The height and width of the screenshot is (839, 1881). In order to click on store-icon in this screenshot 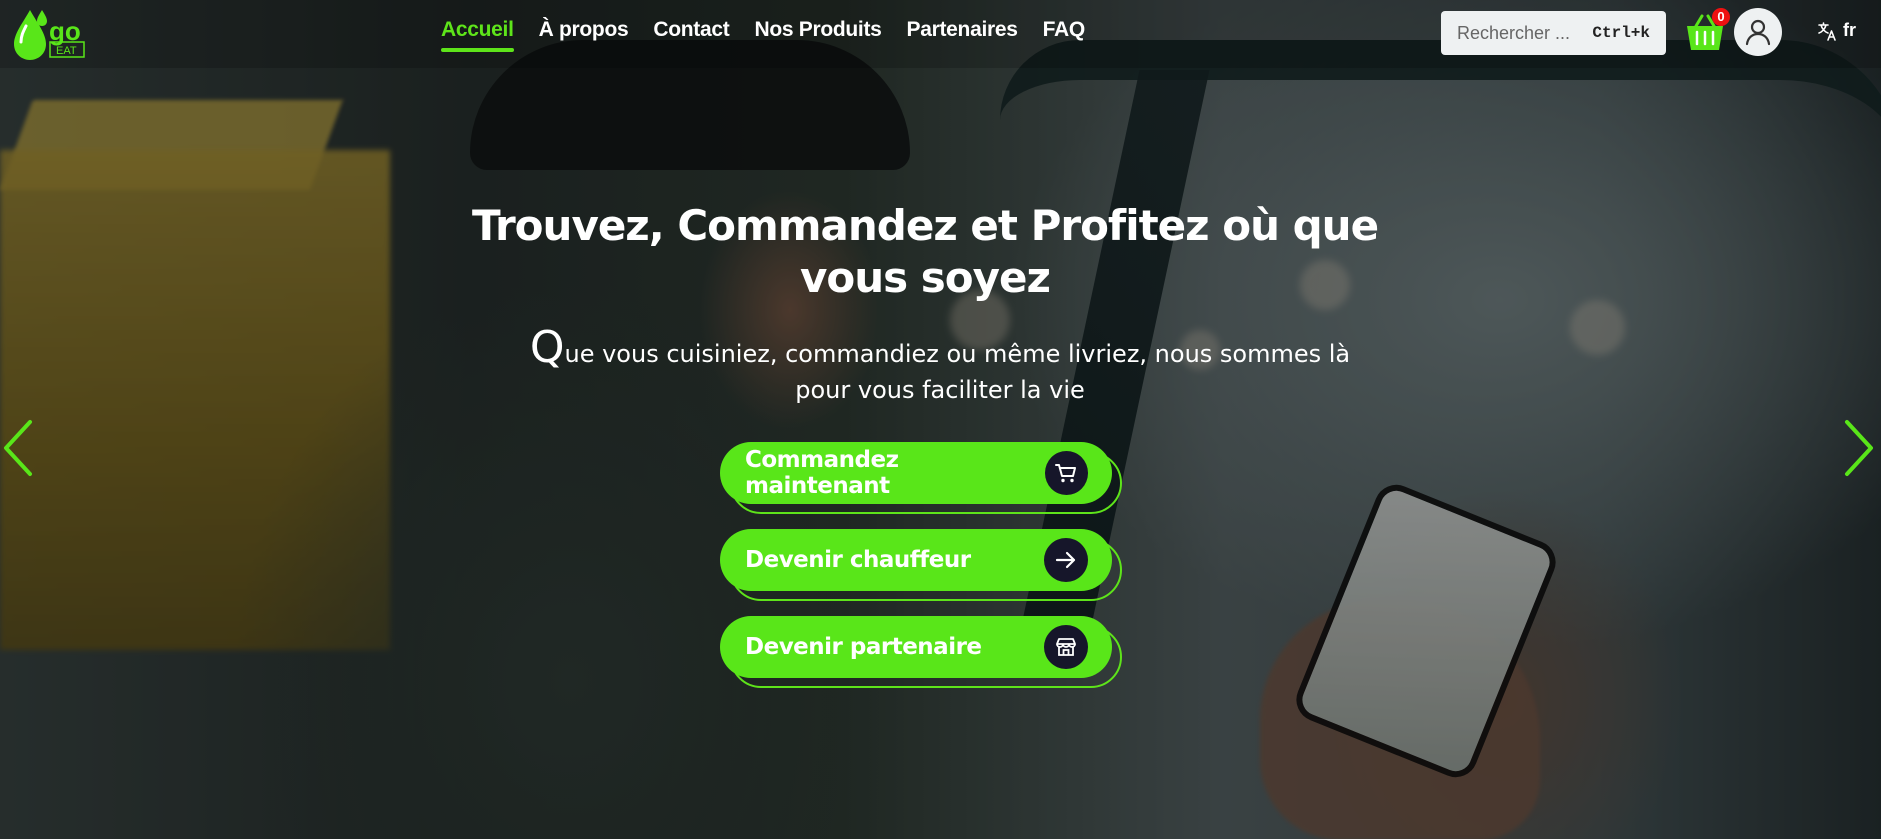, I will do `click(1066, 647)`.